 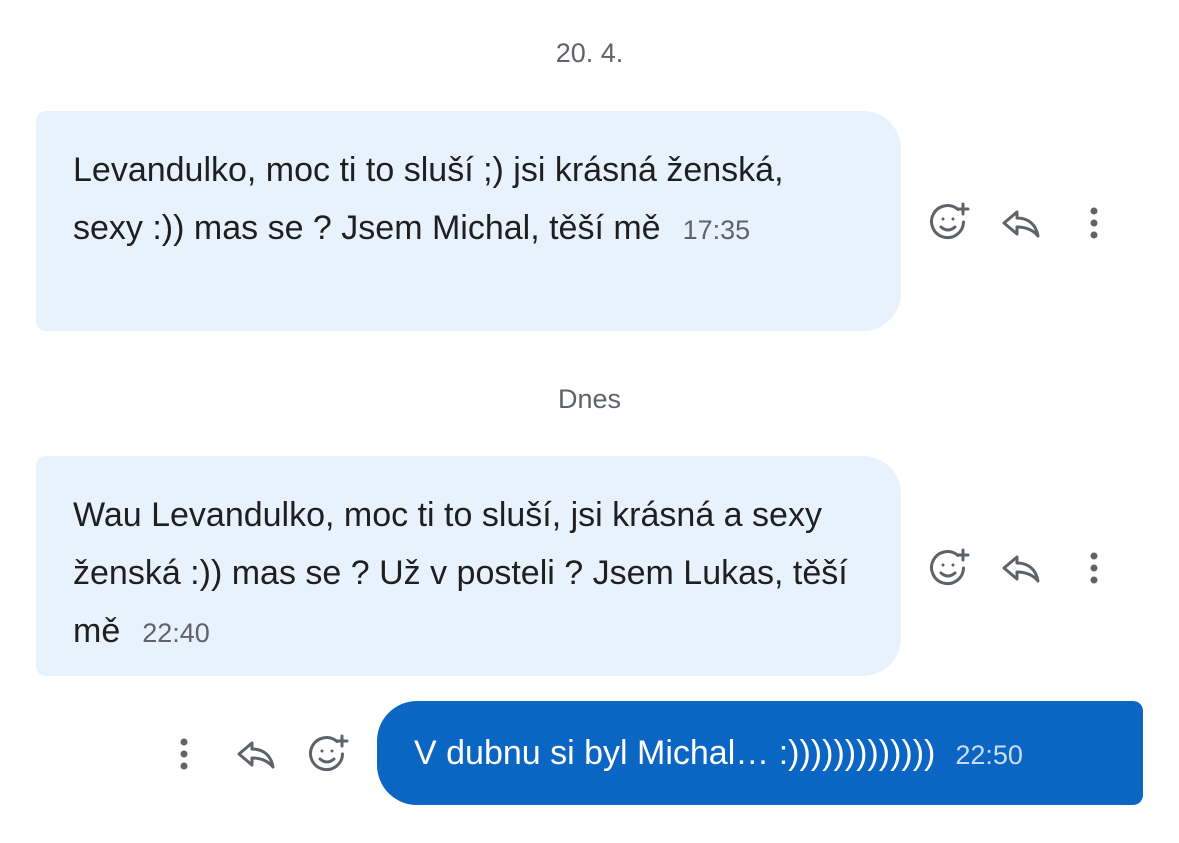 I want to click on message-time: 22:50, so click(x=989, y=755).